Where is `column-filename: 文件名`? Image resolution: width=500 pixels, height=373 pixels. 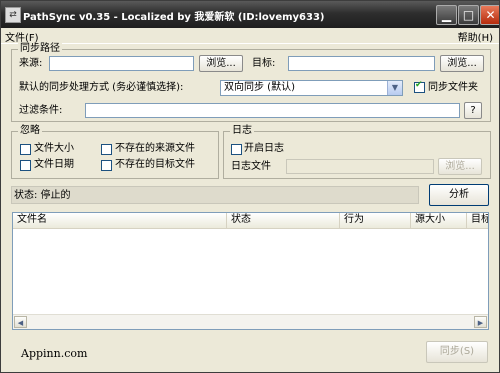 column-filename: 文件名 is located at coordinates (120, 220).